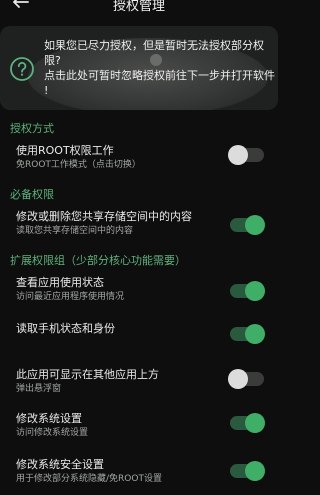  What do you see at coordinates (65, 150) in the screenshot?
I see `root-mode-title: 使用ROOT权限工作` at bounding box center [65, 150].